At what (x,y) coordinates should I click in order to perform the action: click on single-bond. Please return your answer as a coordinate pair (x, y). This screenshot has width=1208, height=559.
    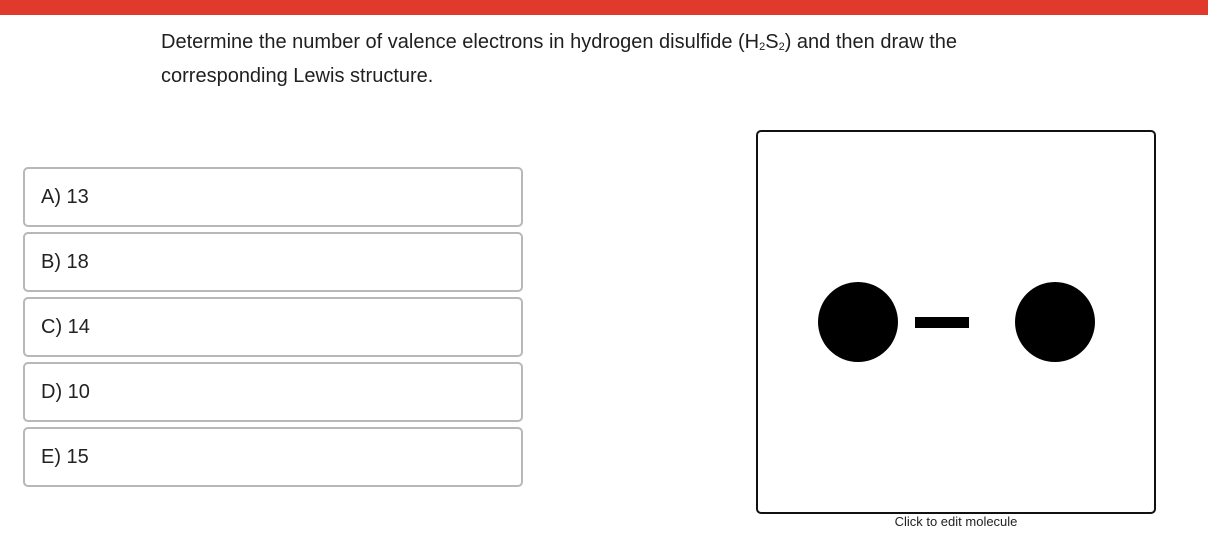
    Looking at the image, I should click on (942, 322).